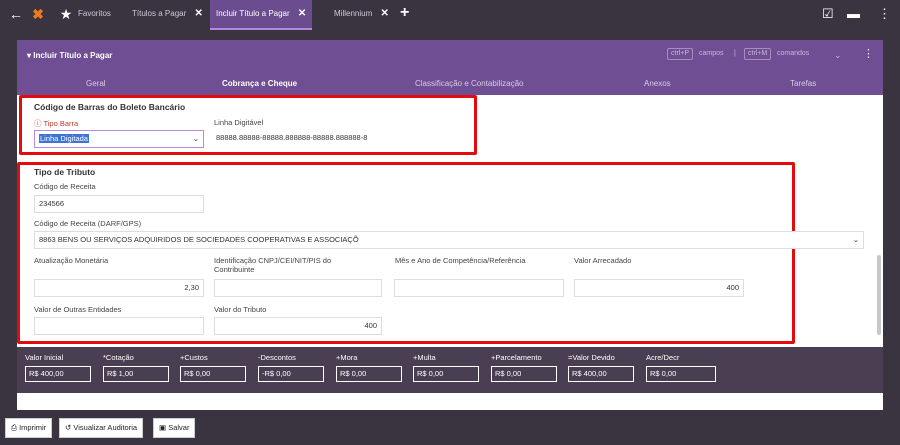 The height and width of the screenshot is (445, 900). I want to click on boleto-section-title: Código de Barras do Boleto Bancário, so click(110, 107).